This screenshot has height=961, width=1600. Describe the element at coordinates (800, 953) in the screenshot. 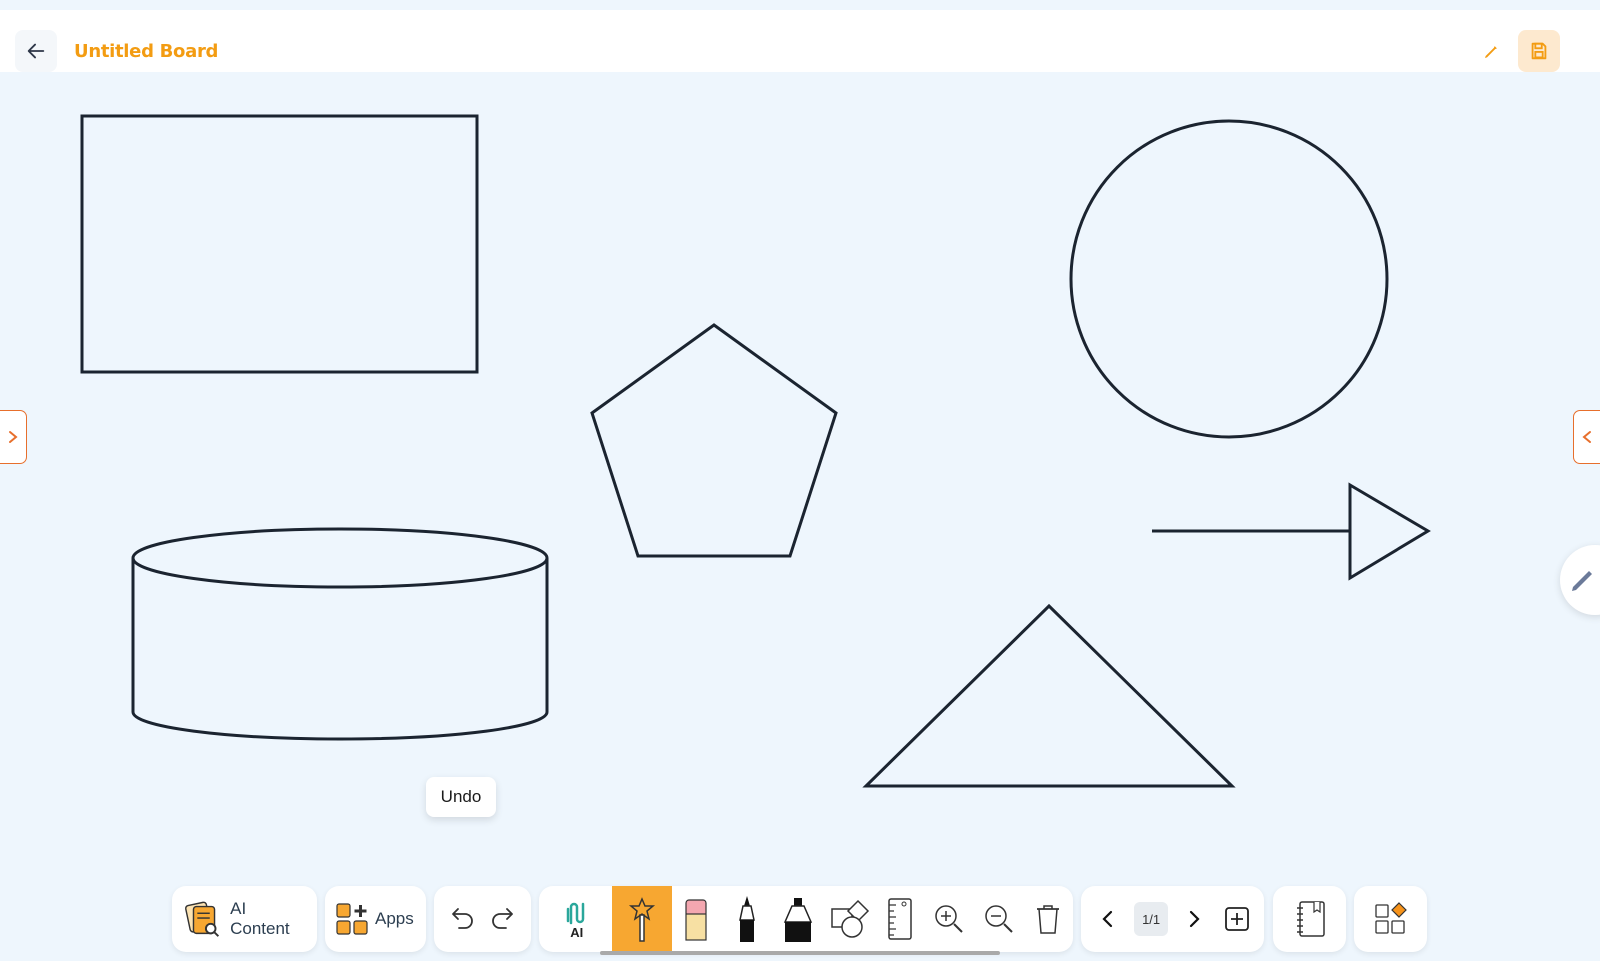

I see `toolbar-scroll-indicator` at that location.